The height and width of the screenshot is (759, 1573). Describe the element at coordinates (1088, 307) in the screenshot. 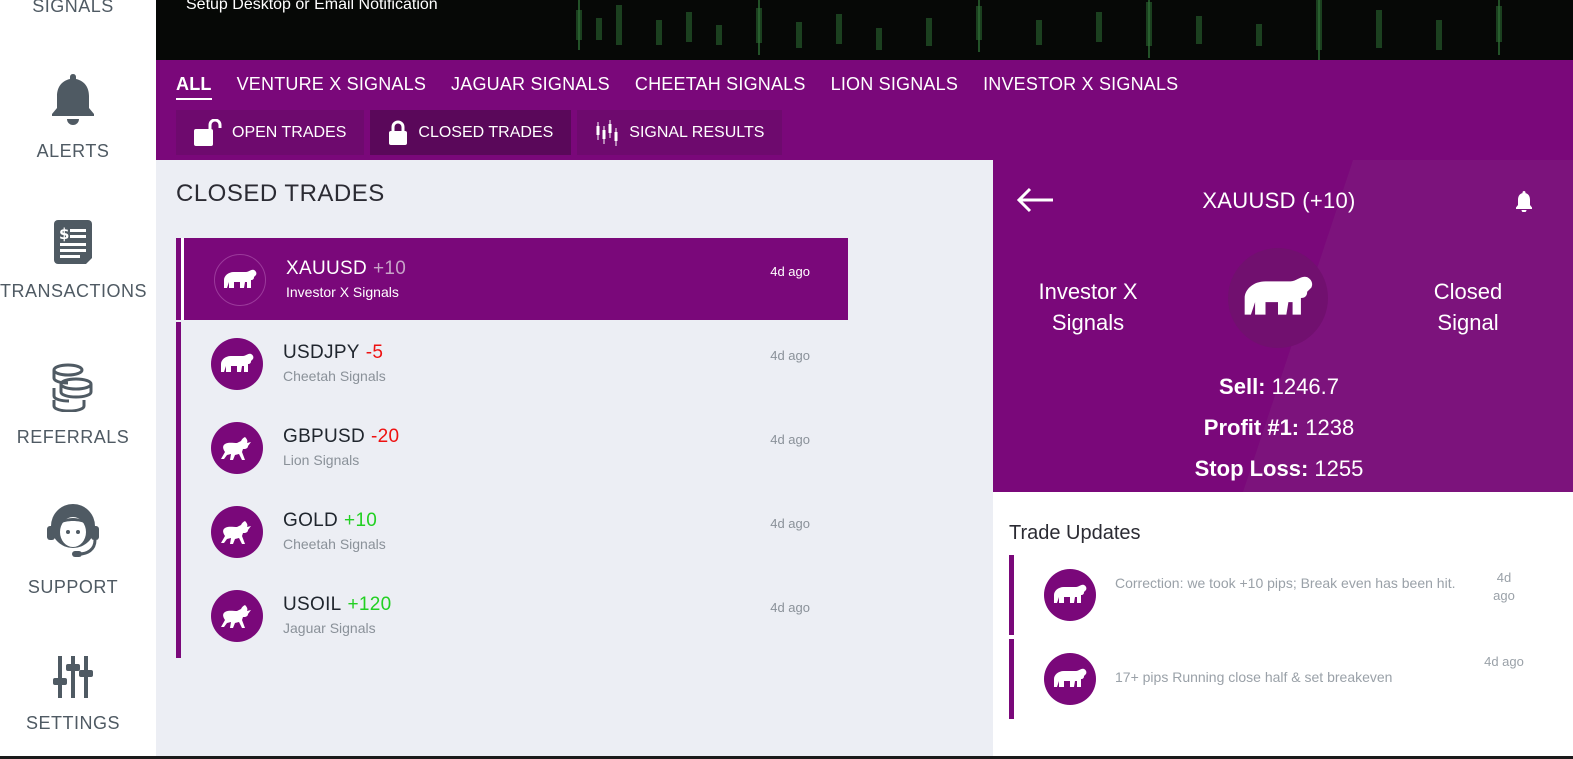

I see `detail-provider: Investor X Signals` at that location.